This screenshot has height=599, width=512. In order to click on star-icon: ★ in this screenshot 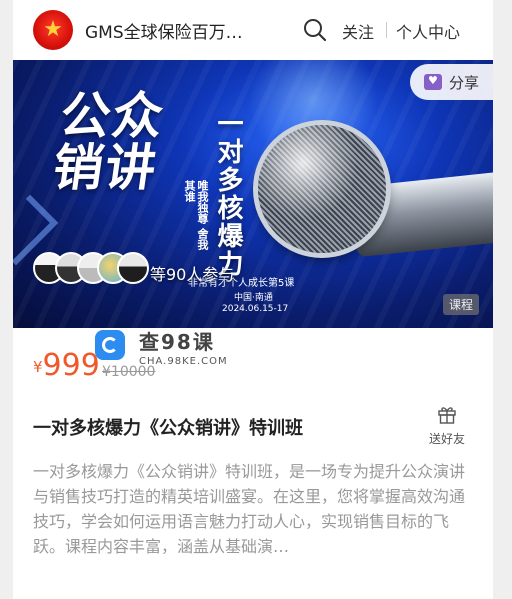, I will do `click(53, 29)`.